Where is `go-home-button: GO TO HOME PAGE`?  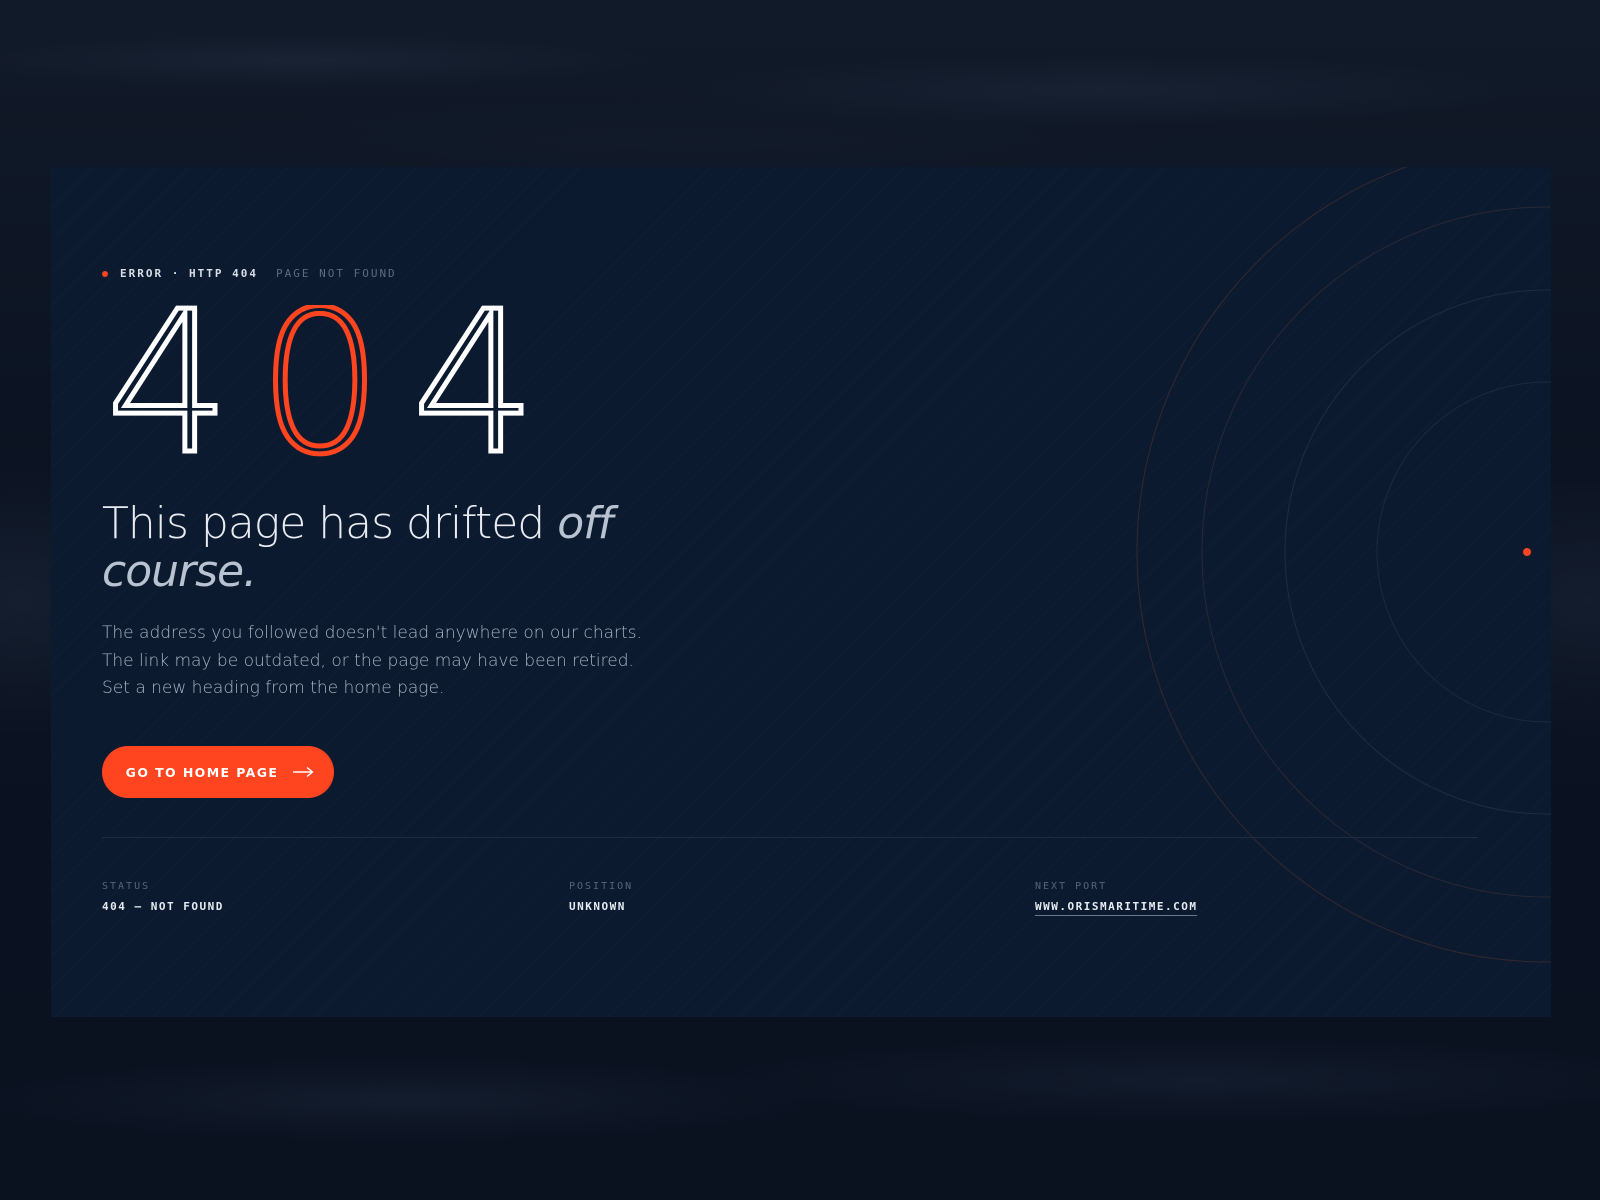
go-home-button: GO TO HOME PAGE is located at coordinates (218, 772).